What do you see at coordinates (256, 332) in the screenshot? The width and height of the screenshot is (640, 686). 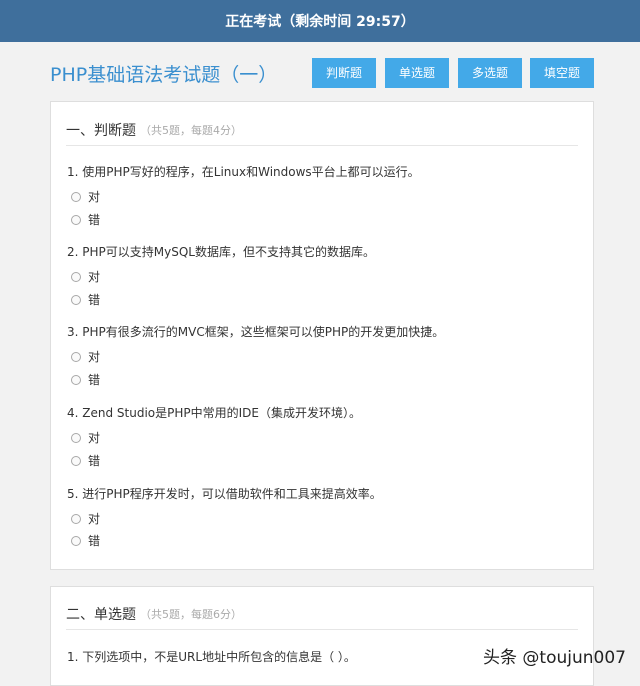 I see `question-text: 3. PHP有很多流行的MVC框架，这些框架可以使PHP的开发更加快捷。` at bounding box center [256, 332].